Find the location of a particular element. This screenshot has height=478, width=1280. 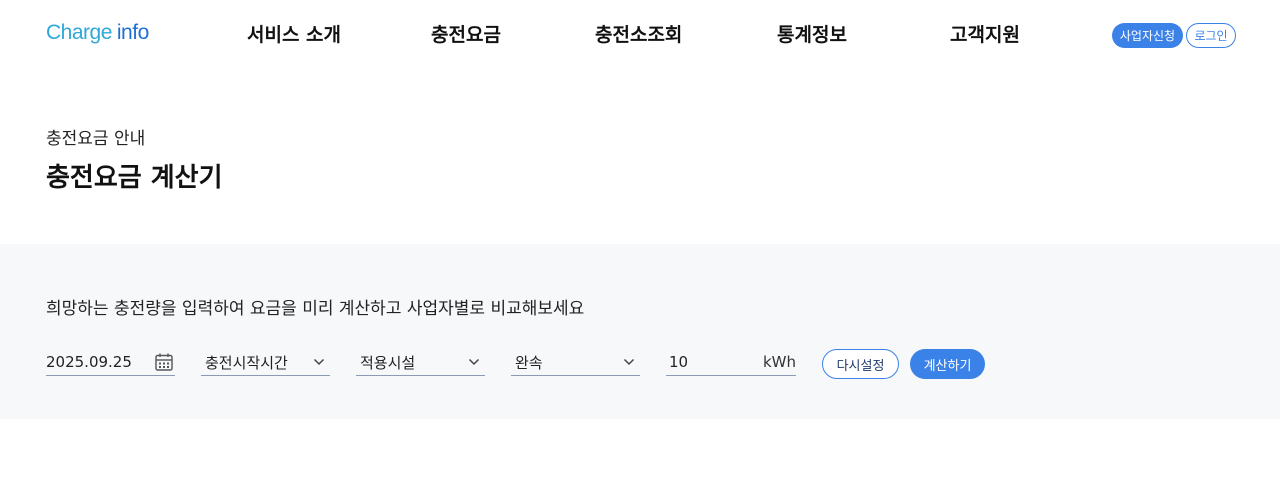

logo-info-text: info is located at coordinates (132, 32).